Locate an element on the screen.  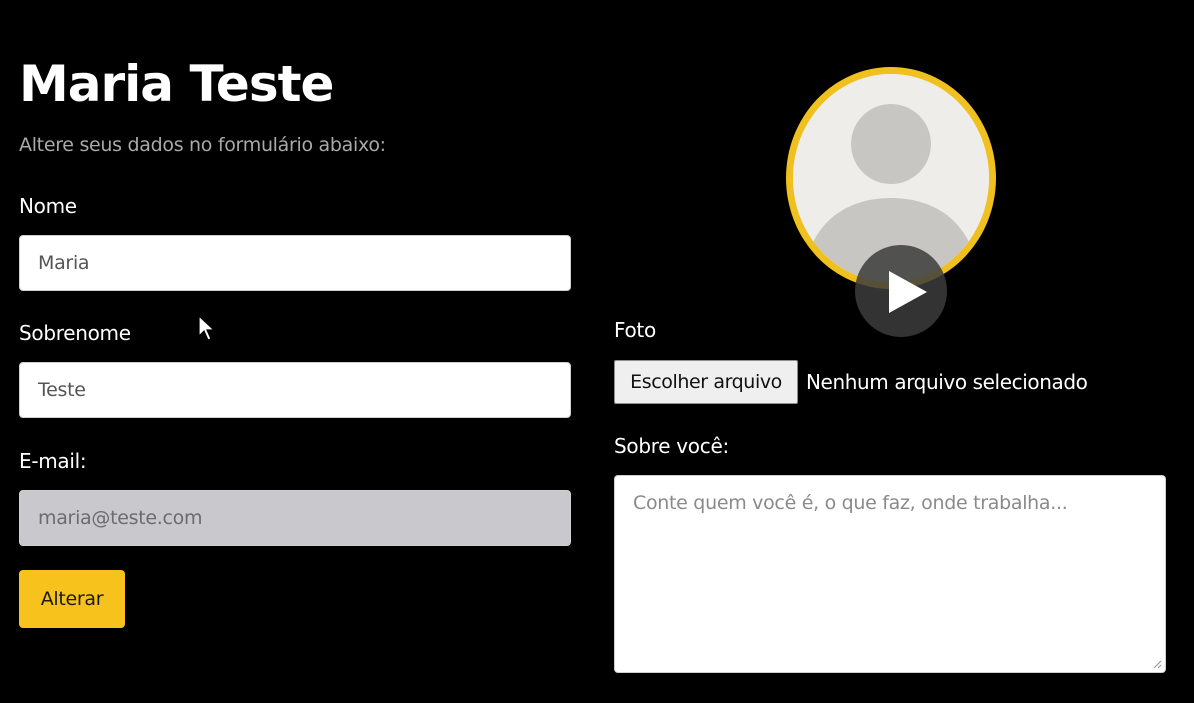
photo-label: Foto is located at coordinates (635, 330).